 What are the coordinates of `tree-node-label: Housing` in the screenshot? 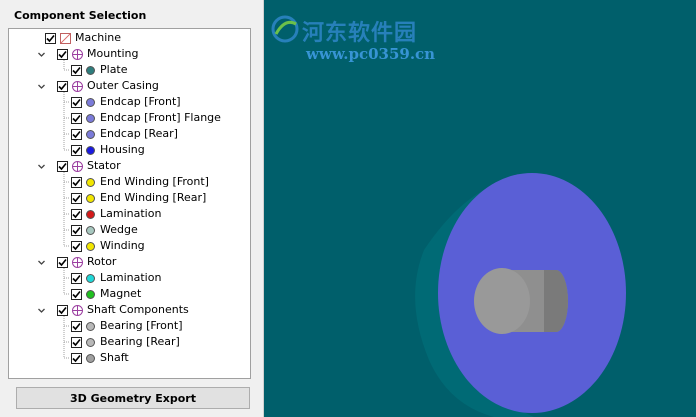 It's located at (122, 149).